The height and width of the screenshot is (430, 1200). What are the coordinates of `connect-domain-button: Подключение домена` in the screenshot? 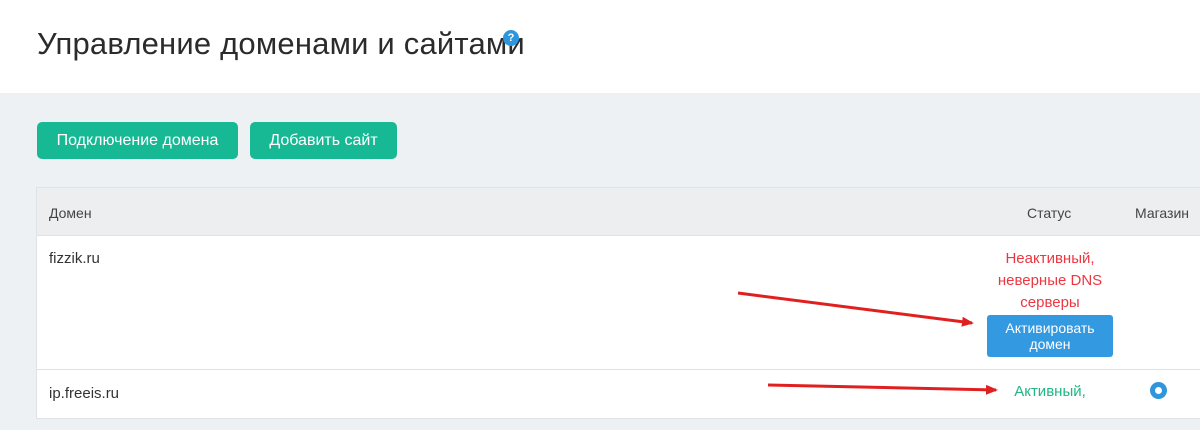 It's located at (137, 140).